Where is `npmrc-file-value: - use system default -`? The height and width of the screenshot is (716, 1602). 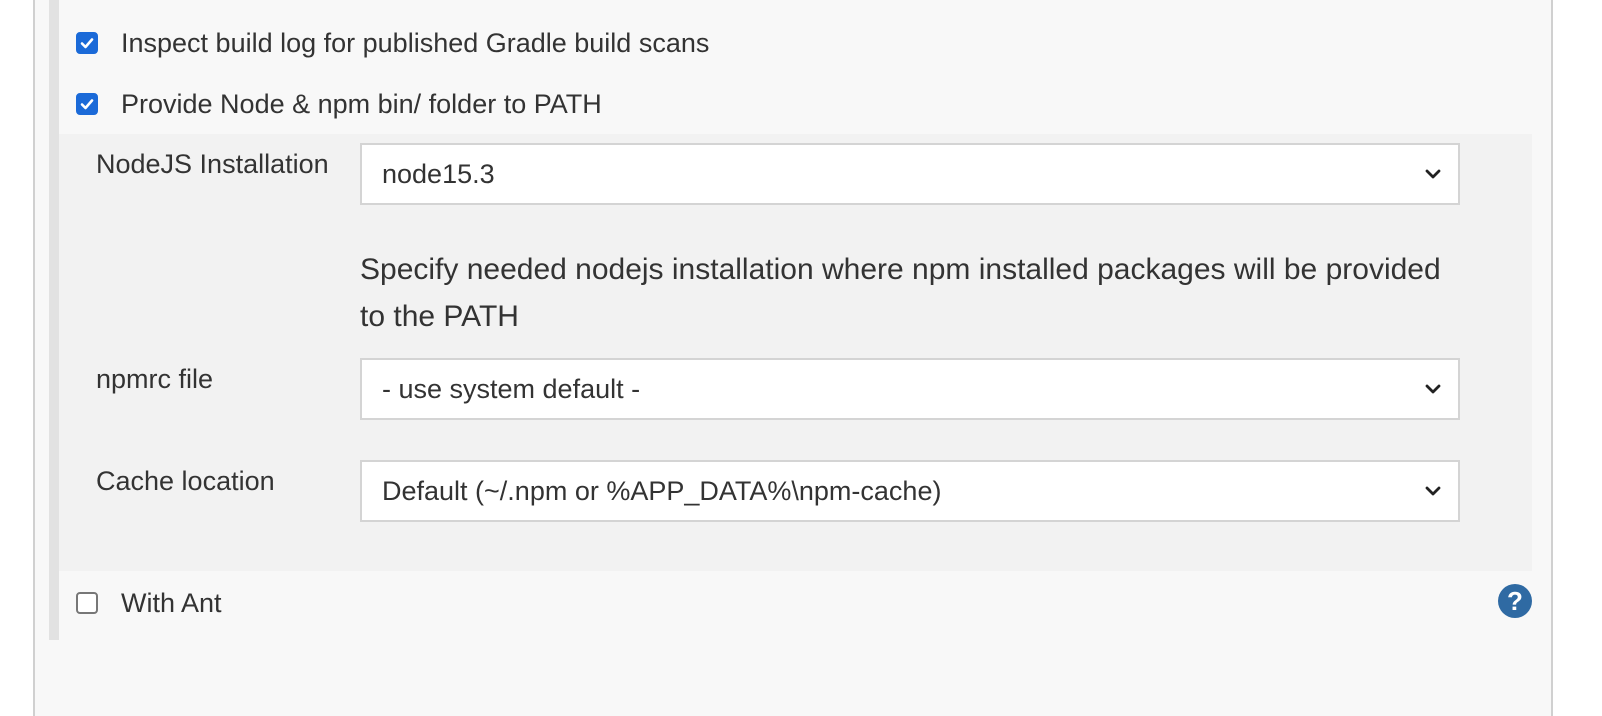 npmrc-file-value: - use system default - is located at coordinates (511, 388).